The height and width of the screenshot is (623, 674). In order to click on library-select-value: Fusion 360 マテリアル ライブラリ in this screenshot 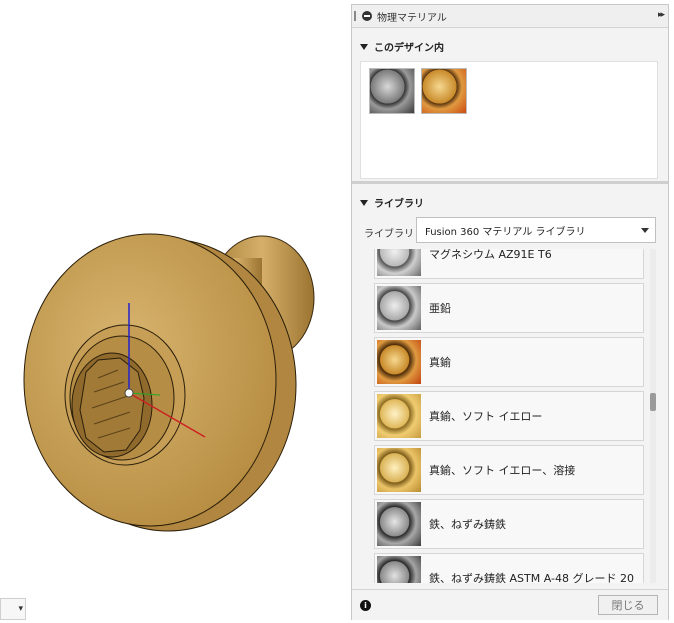, I will do `click(505, 232)`.